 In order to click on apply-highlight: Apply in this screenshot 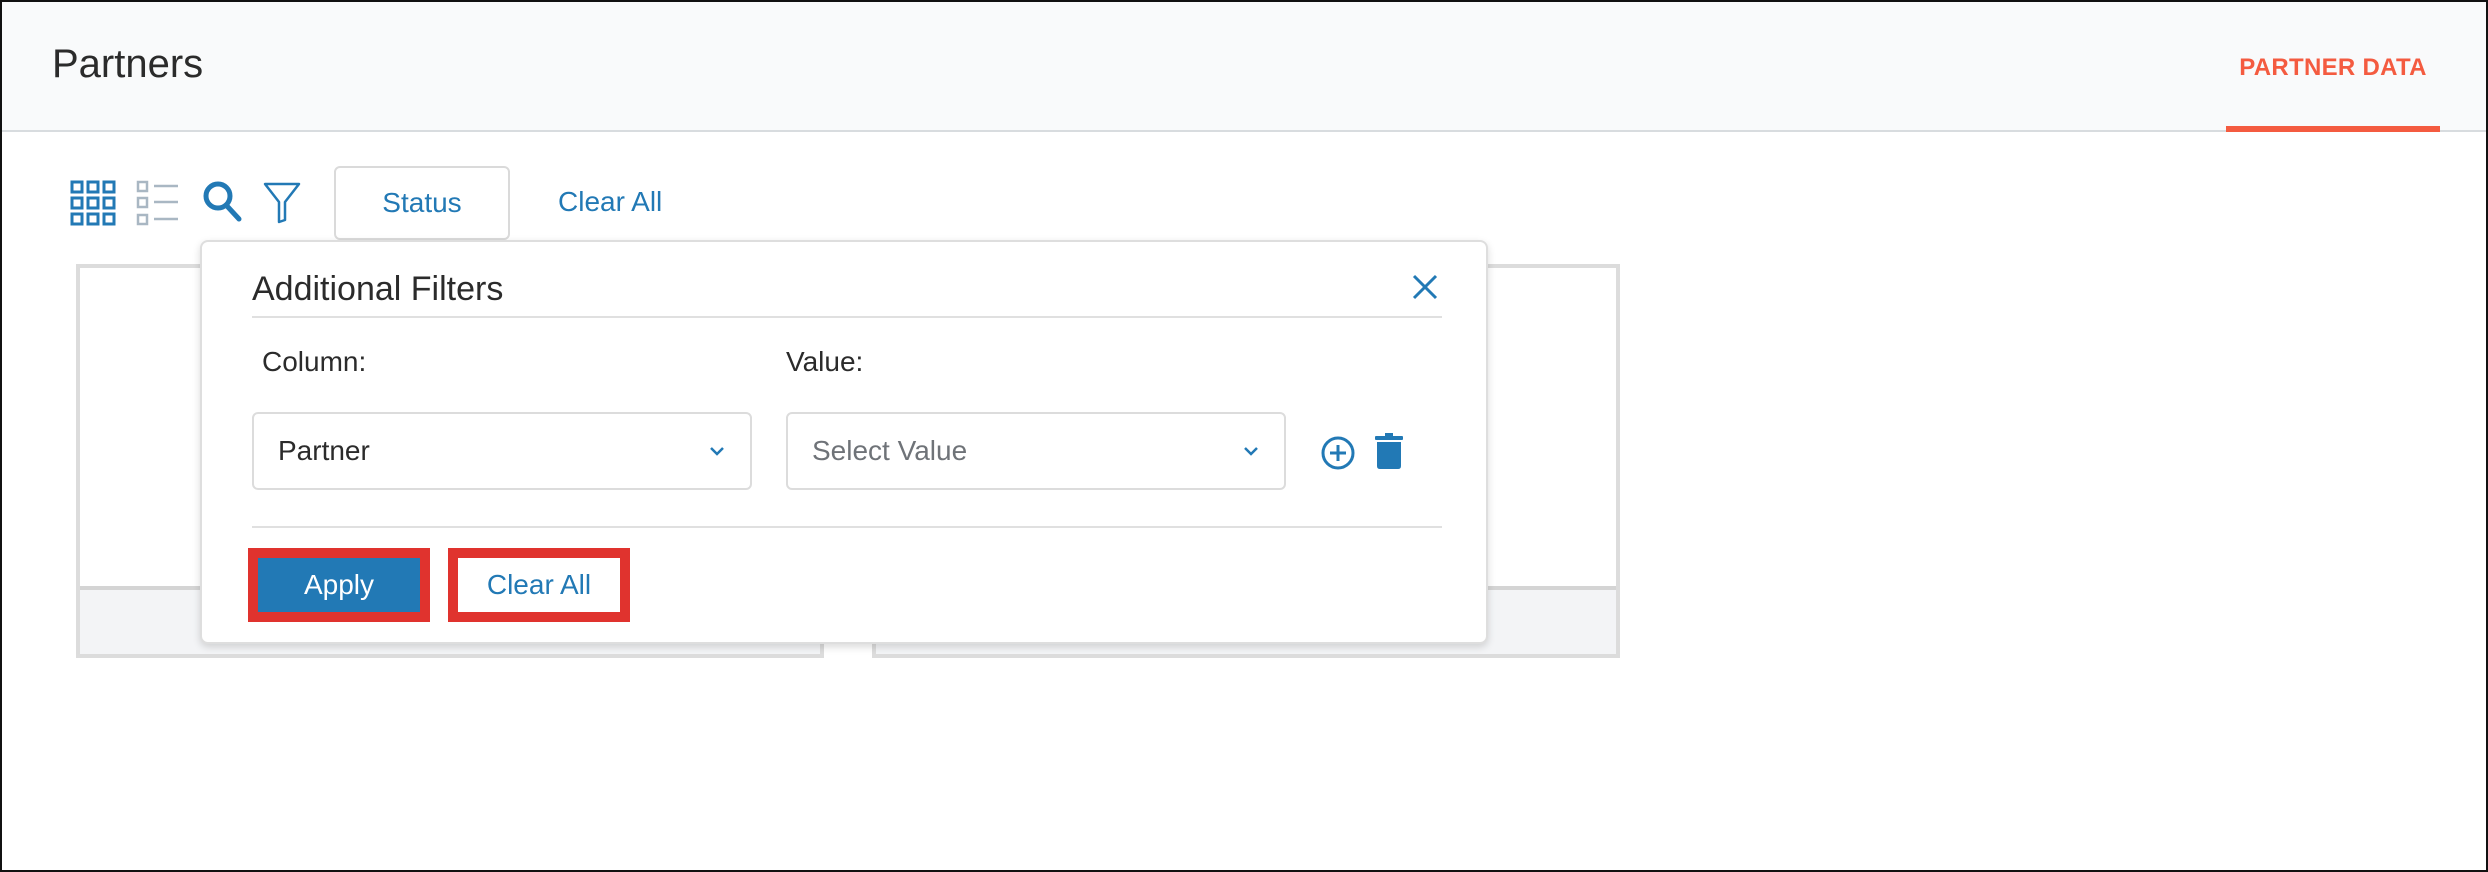, I will do `click(339, 585)`.